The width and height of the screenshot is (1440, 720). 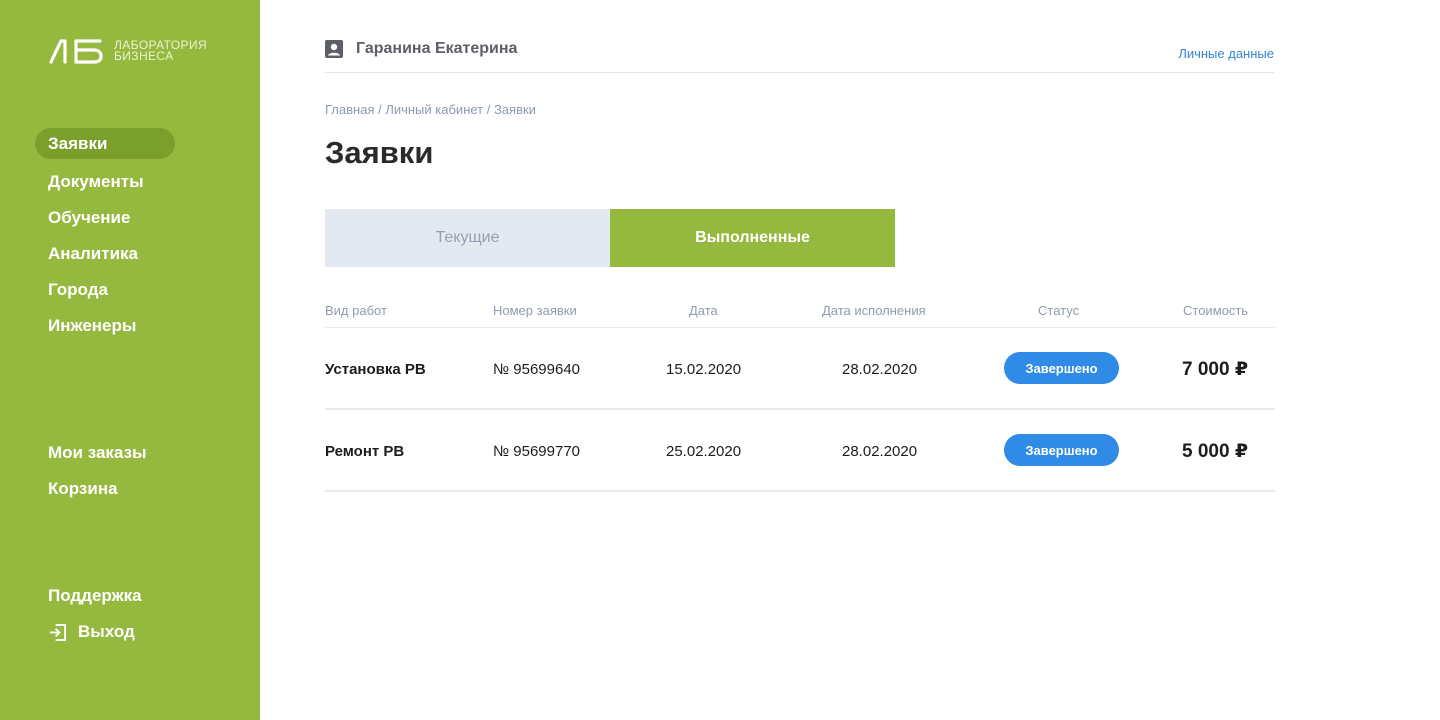 I want to click on cell-price: 5 000 ₽, so click(x=1215, y=451).